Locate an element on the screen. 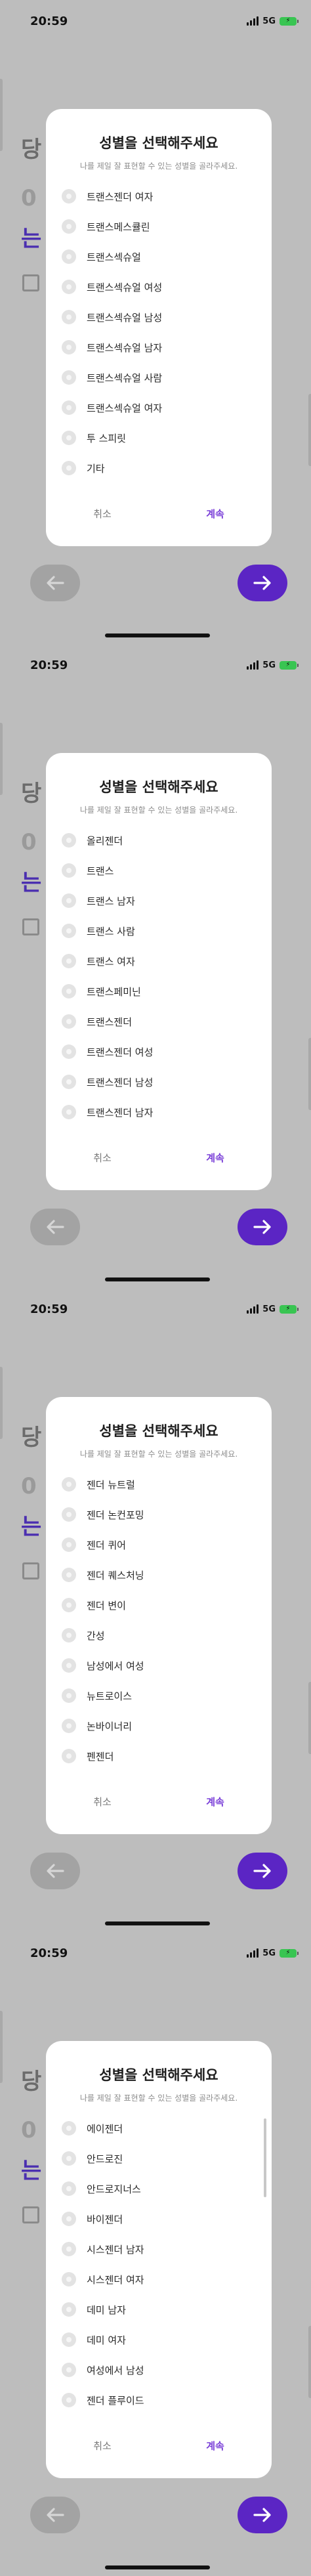  gender-option: 논바이너리 is located at coordinates (159, 1726).